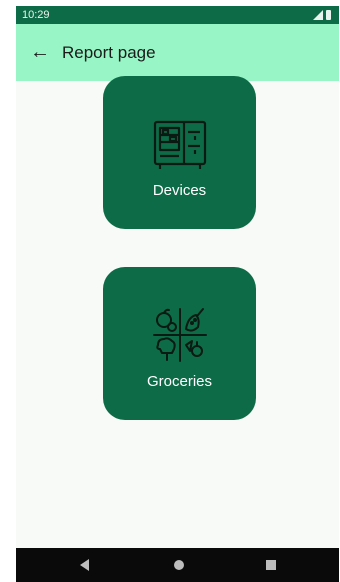 The width and height of the screenshot is (340, 582). I want to click on devices-card: Devices, so click(179, 152).